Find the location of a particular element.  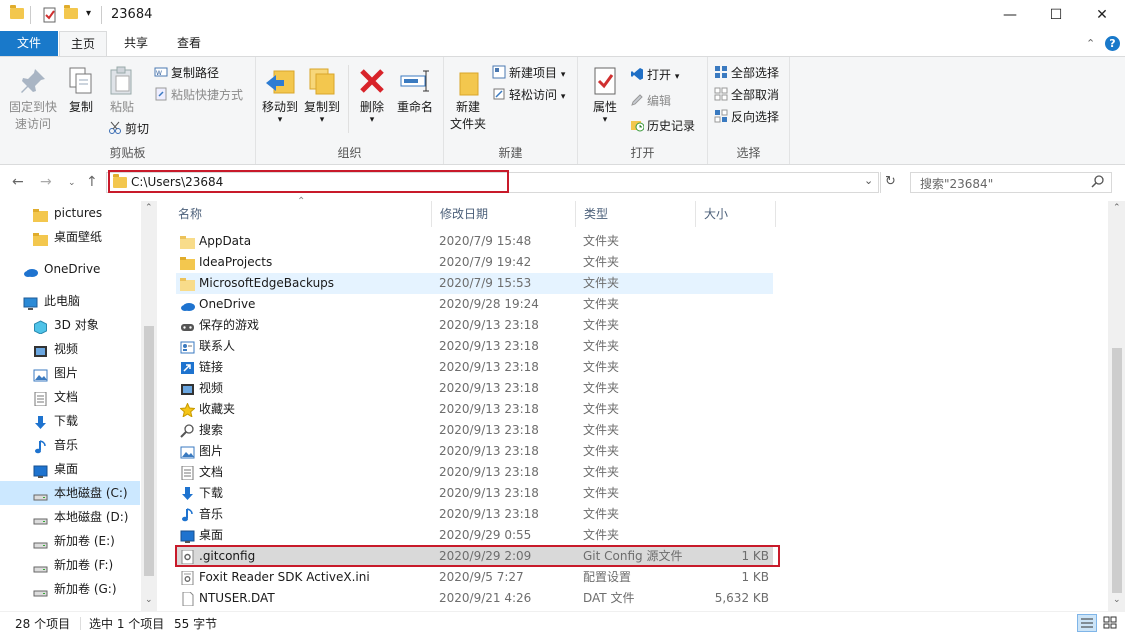

file-row: OneDrive 2020/9/28 19:24 文件夹 is located at coordinates (474, 304).